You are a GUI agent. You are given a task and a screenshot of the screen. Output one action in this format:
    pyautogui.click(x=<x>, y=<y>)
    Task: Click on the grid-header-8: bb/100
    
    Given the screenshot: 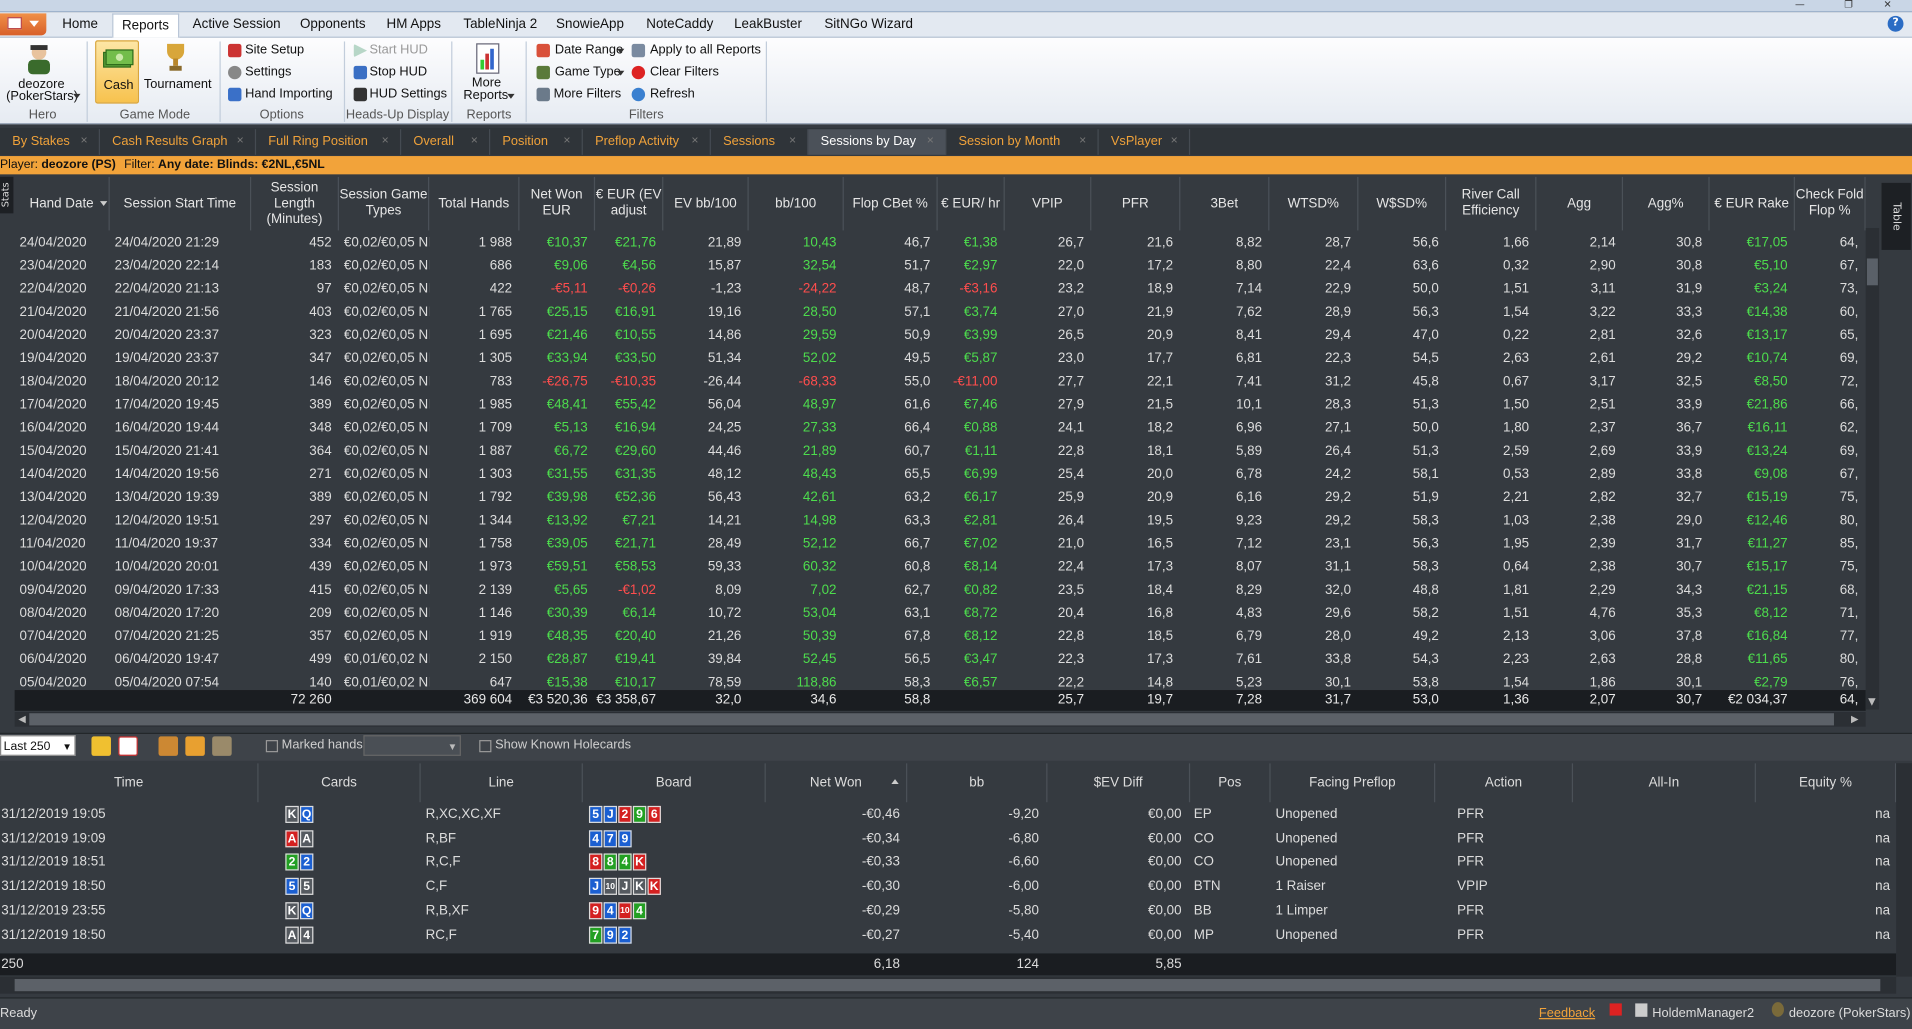 What is the action you would take?
    pyautogui.click(x=796, y=203)
    